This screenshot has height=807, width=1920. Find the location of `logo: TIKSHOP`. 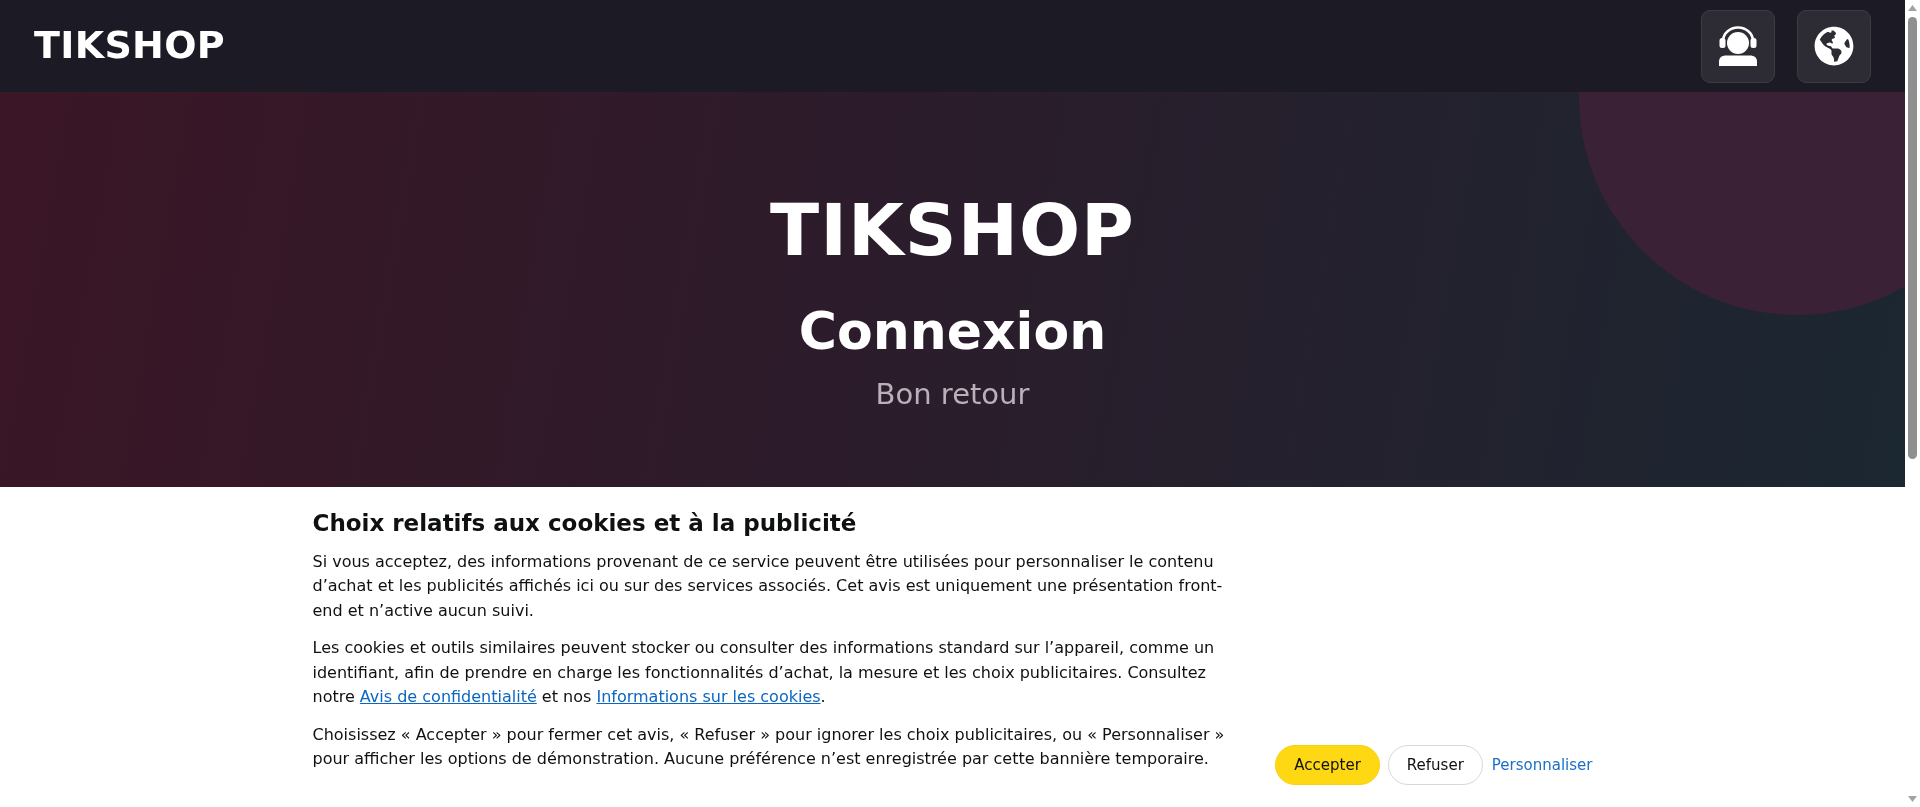

logo: TIKSHOP is located at coordinates (129, 46).